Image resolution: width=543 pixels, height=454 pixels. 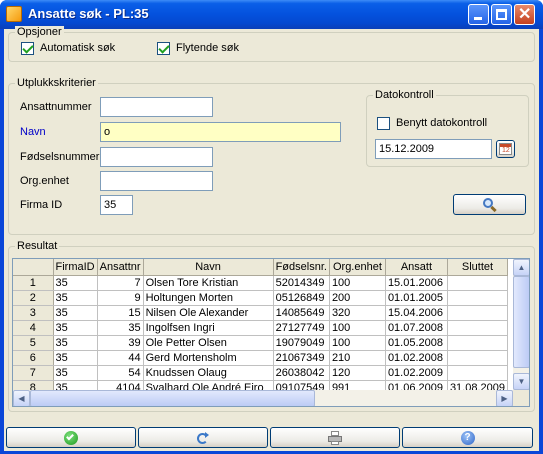 I want to click on checkmark-icon, so click(x=71, y=438).